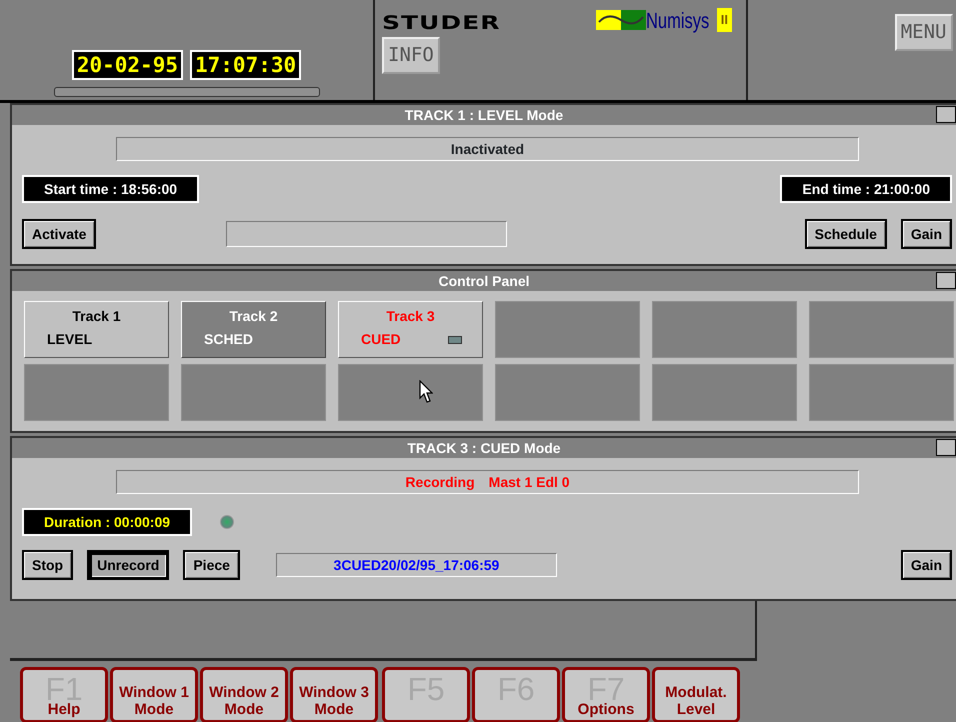 This screenshot has width=956, height=722. Describe the element at coordinates (211, 565) in the screenshot. I see `action-button: Piece` at that location.